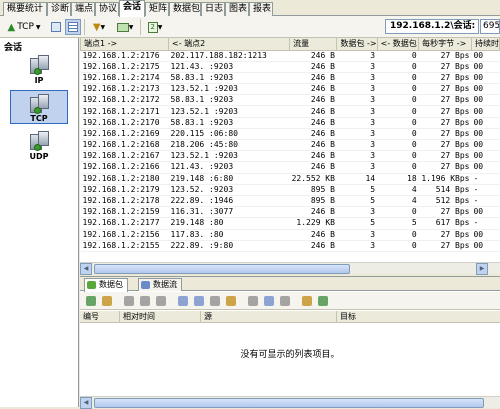  I want to click on tab-flows: 数据流, so click(160, 284).